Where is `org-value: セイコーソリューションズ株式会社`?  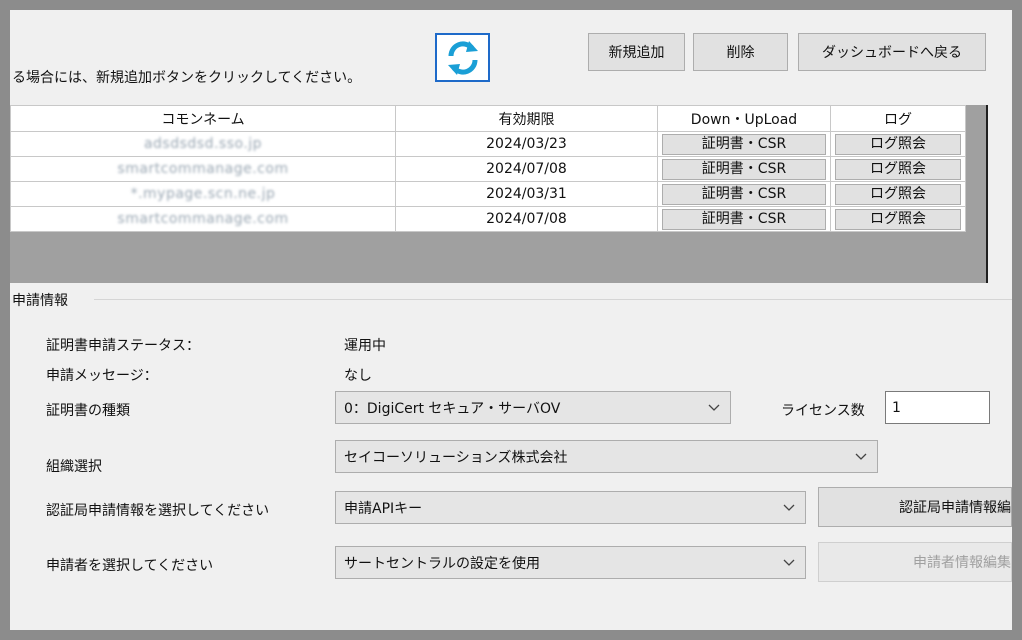 org-value: セイコーソリューションズ株式会社 is located at coordinates (456, 457).